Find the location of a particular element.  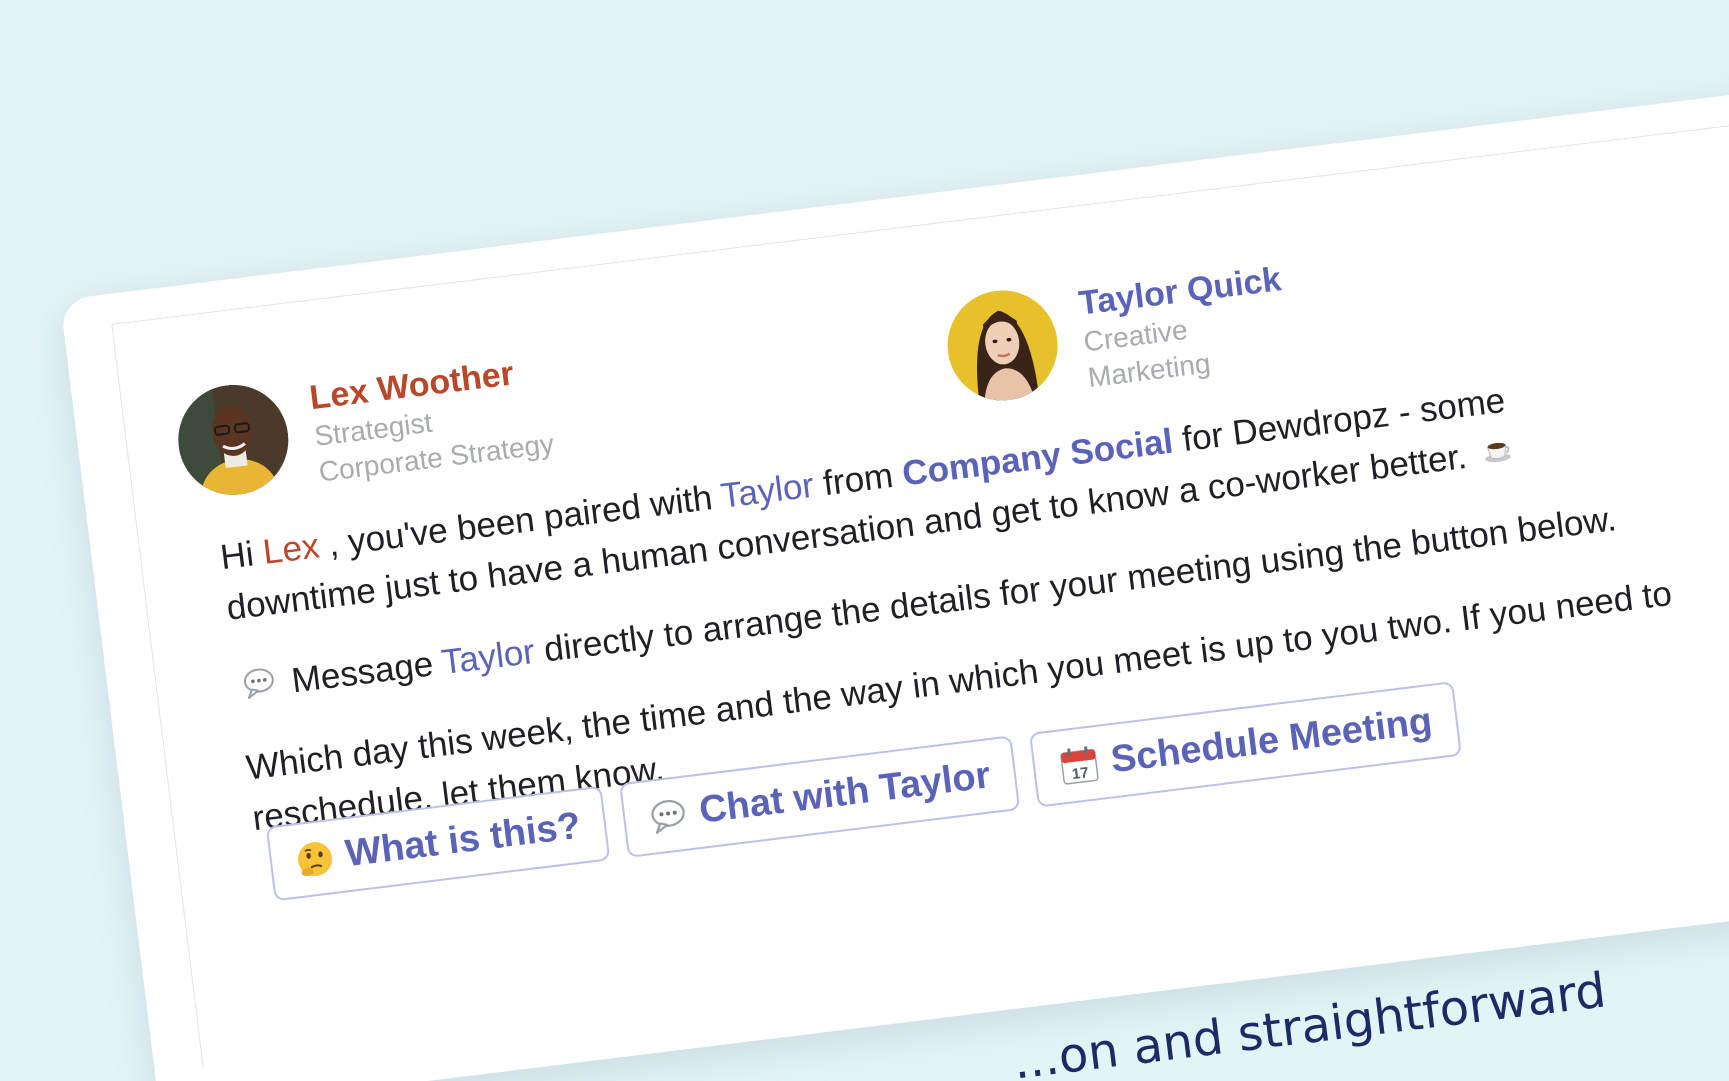

mention-taylor-2: Taylor is located at coordinates (488, 657).